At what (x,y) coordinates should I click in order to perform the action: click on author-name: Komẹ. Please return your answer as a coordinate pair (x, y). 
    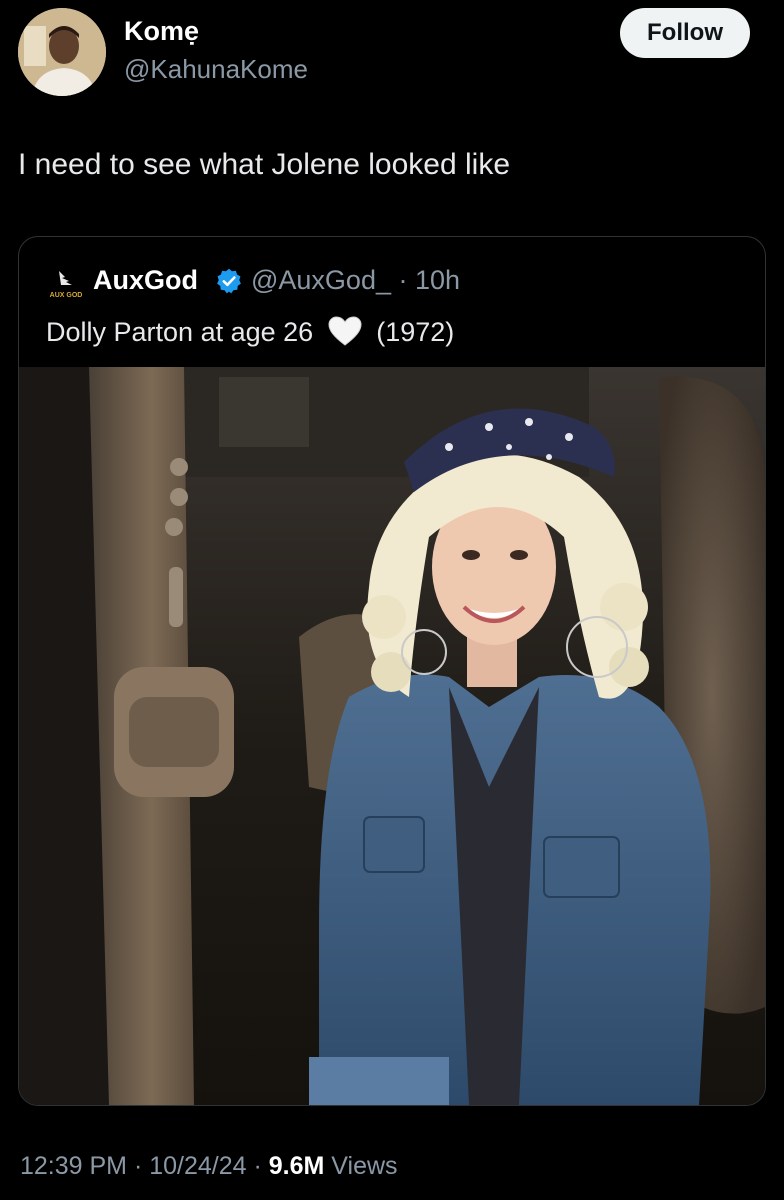
    Looking at the image, I should click on (161, 31).